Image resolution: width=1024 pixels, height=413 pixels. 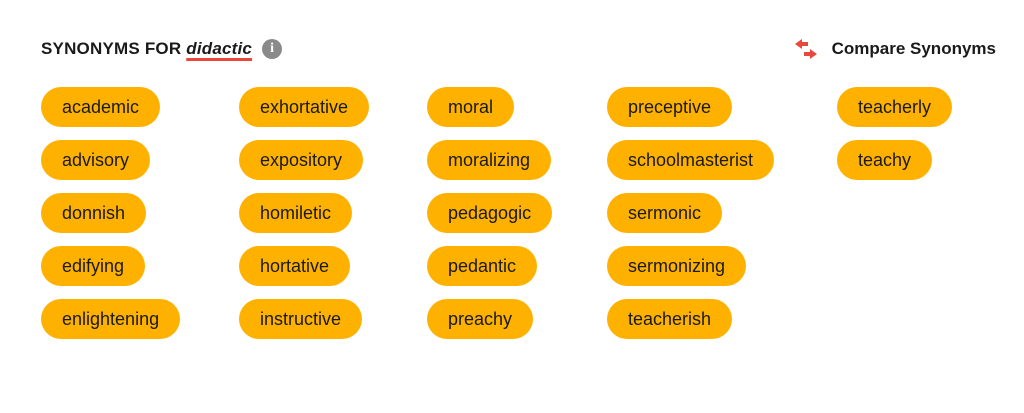 What do you see at coordinates (101, 107) in the screenshot?
I see `synonym-pill: academic` at bounding box center [101, 107].